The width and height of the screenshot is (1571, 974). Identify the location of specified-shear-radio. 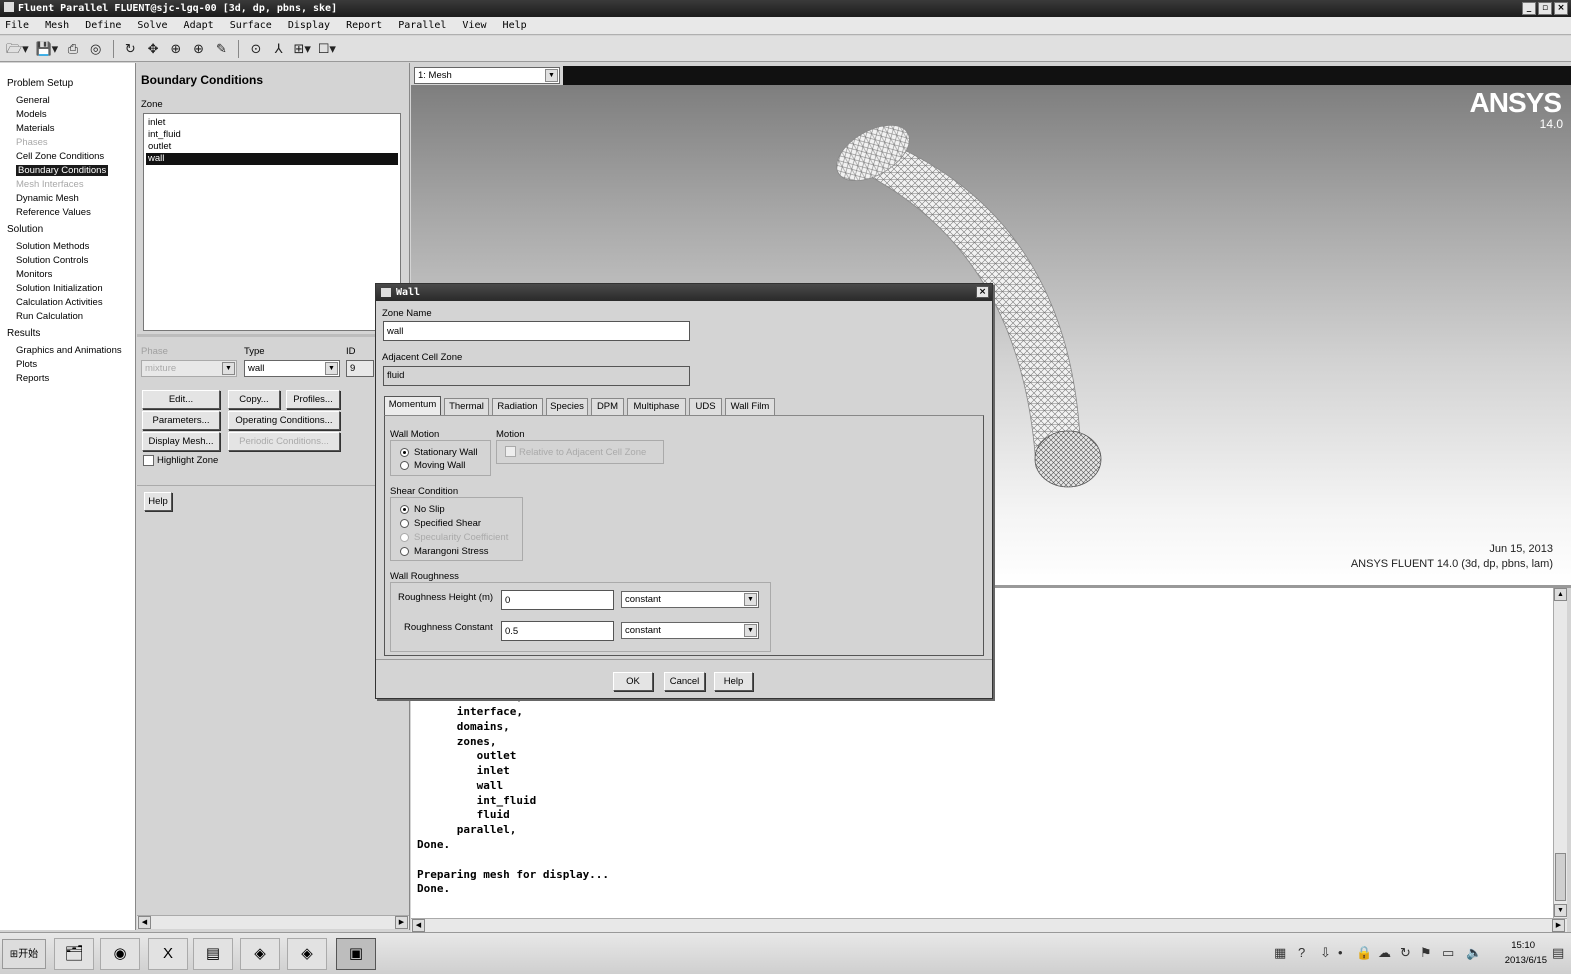
(404, 523).